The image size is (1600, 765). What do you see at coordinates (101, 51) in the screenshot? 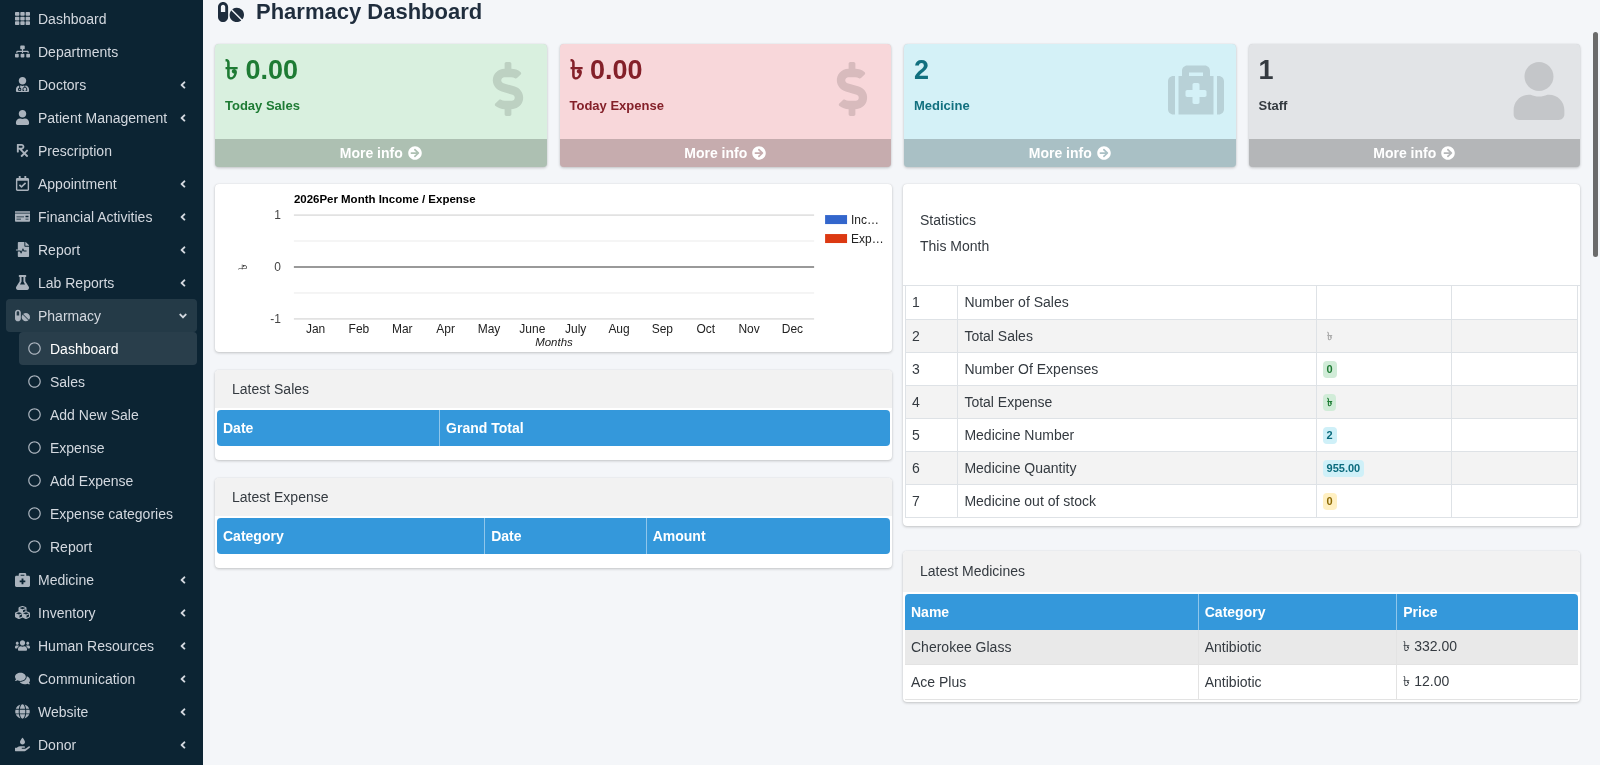
I see `nav-item: Departments` at bounding box center [101, 51].